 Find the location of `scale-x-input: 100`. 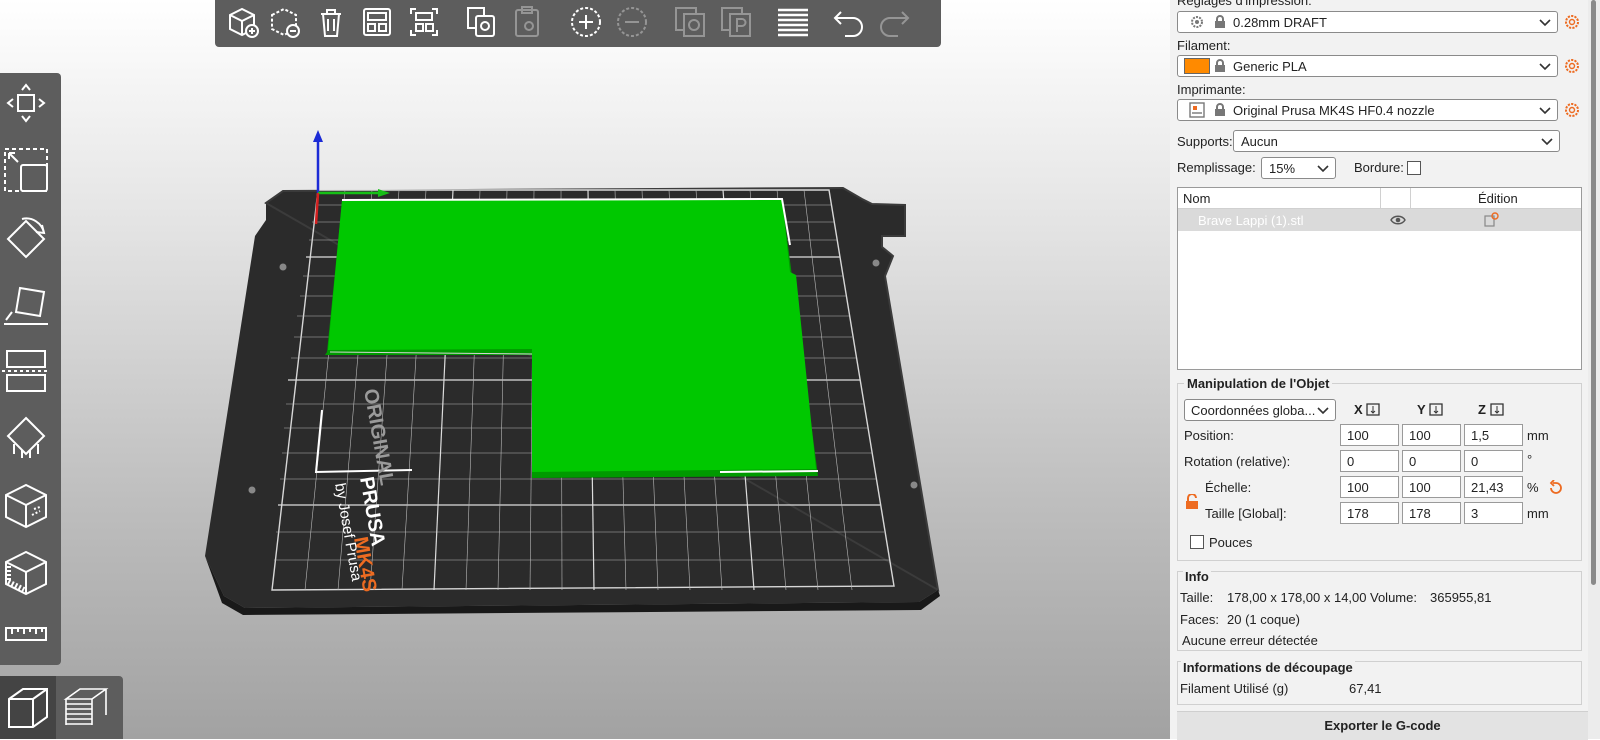

scale-x-input: 100 is located at coordinates (1369, 487).